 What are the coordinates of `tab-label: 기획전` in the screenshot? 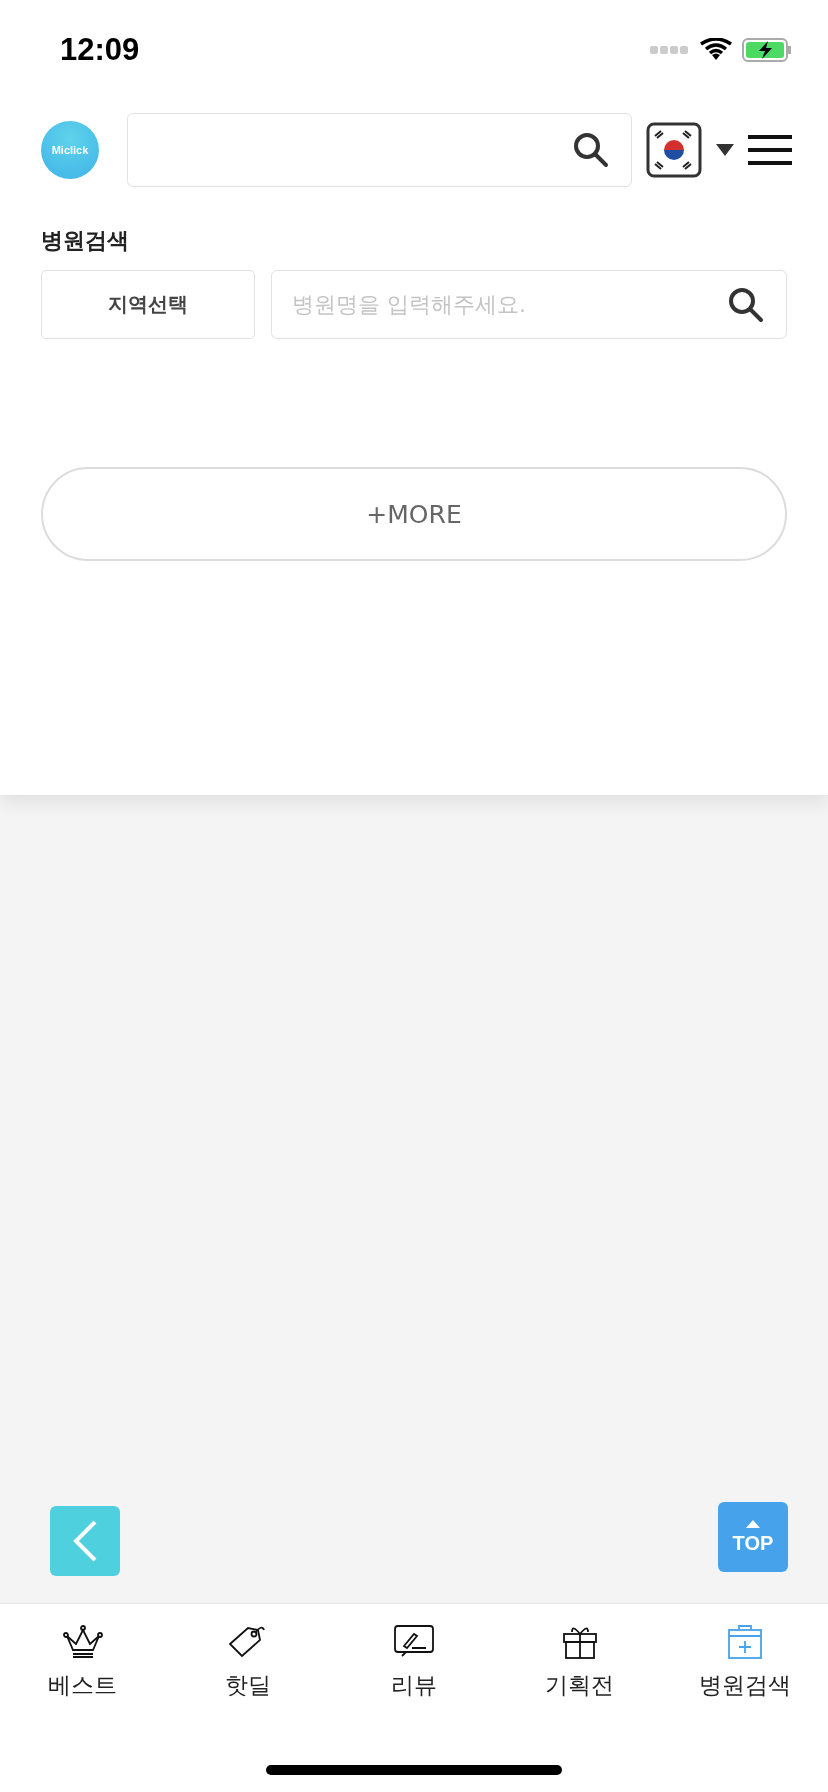 It's located at (580, 1685).